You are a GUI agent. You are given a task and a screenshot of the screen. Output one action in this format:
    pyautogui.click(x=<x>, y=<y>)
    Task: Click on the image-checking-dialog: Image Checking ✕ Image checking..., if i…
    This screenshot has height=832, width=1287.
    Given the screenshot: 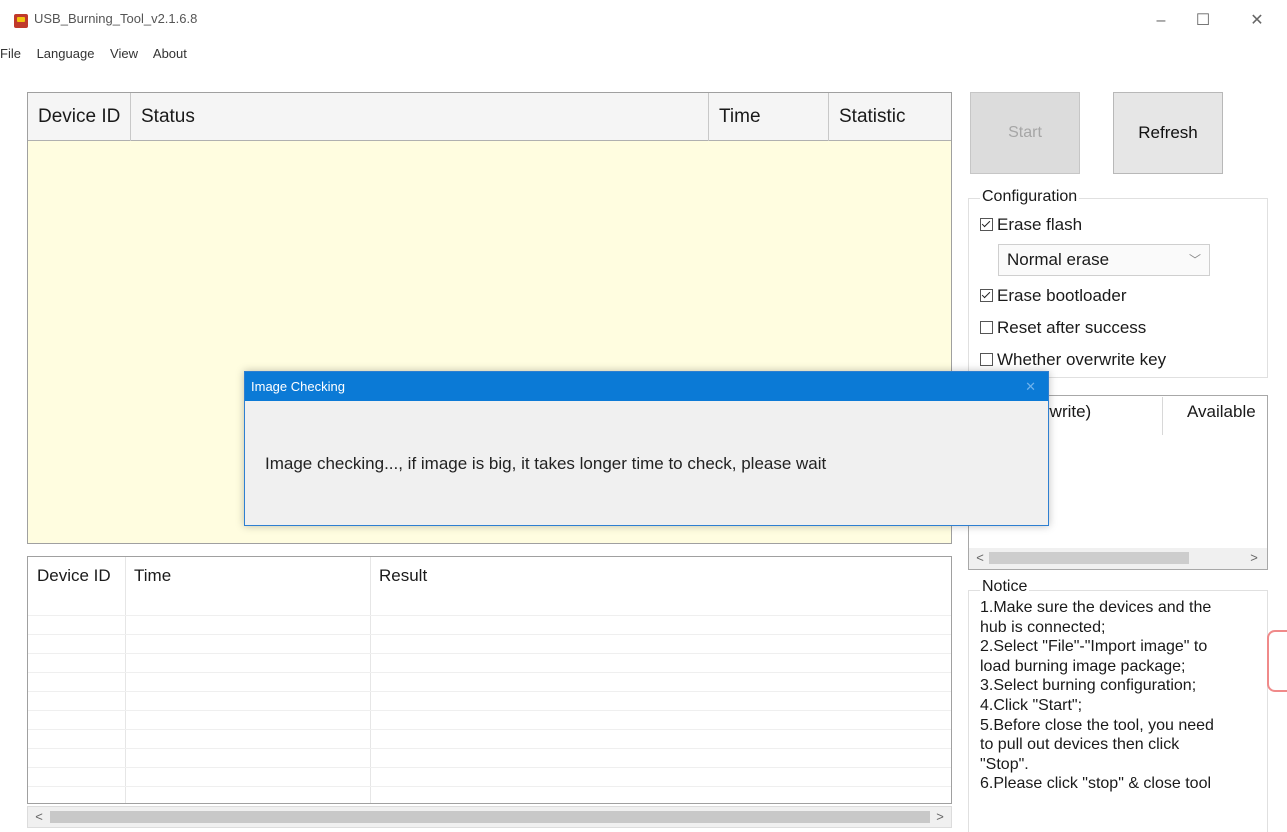 What is the action you would take?
    pyautogui.click(x=646, y=448)
    